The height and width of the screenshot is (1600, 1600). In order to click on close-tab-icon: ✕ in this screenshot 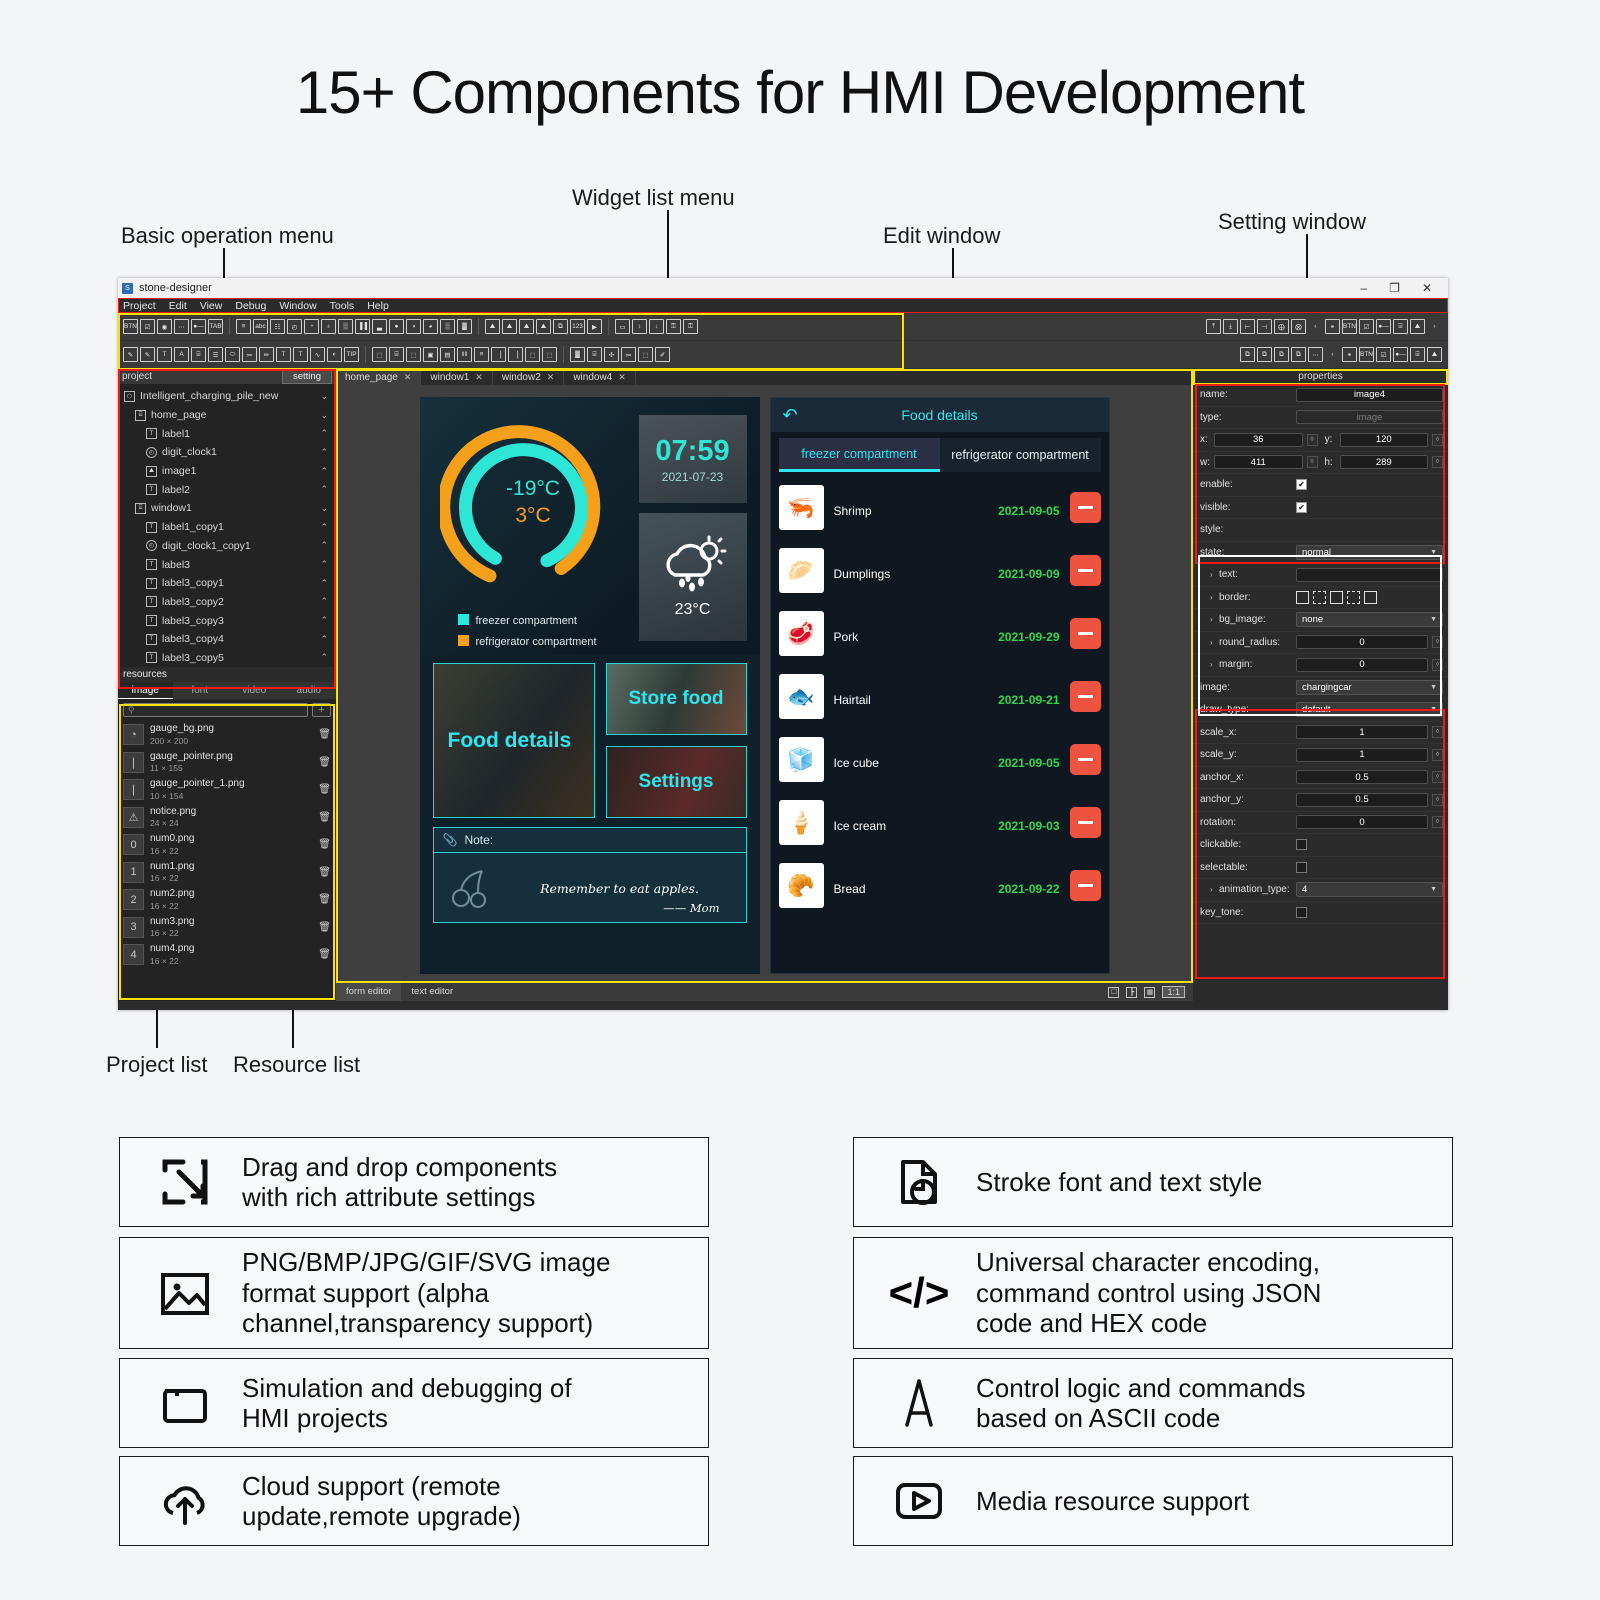, I will do `click(408, 377)`.